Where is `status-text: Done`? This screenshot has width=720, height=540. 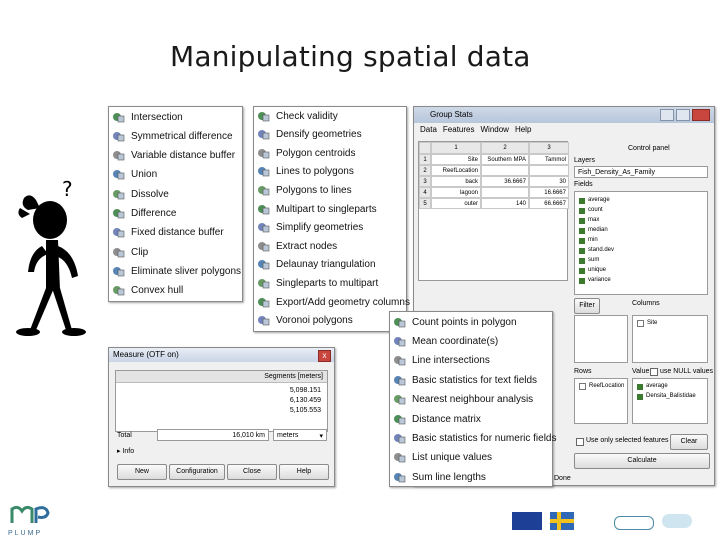 status-text: Done is located at coordinates (562, 478).